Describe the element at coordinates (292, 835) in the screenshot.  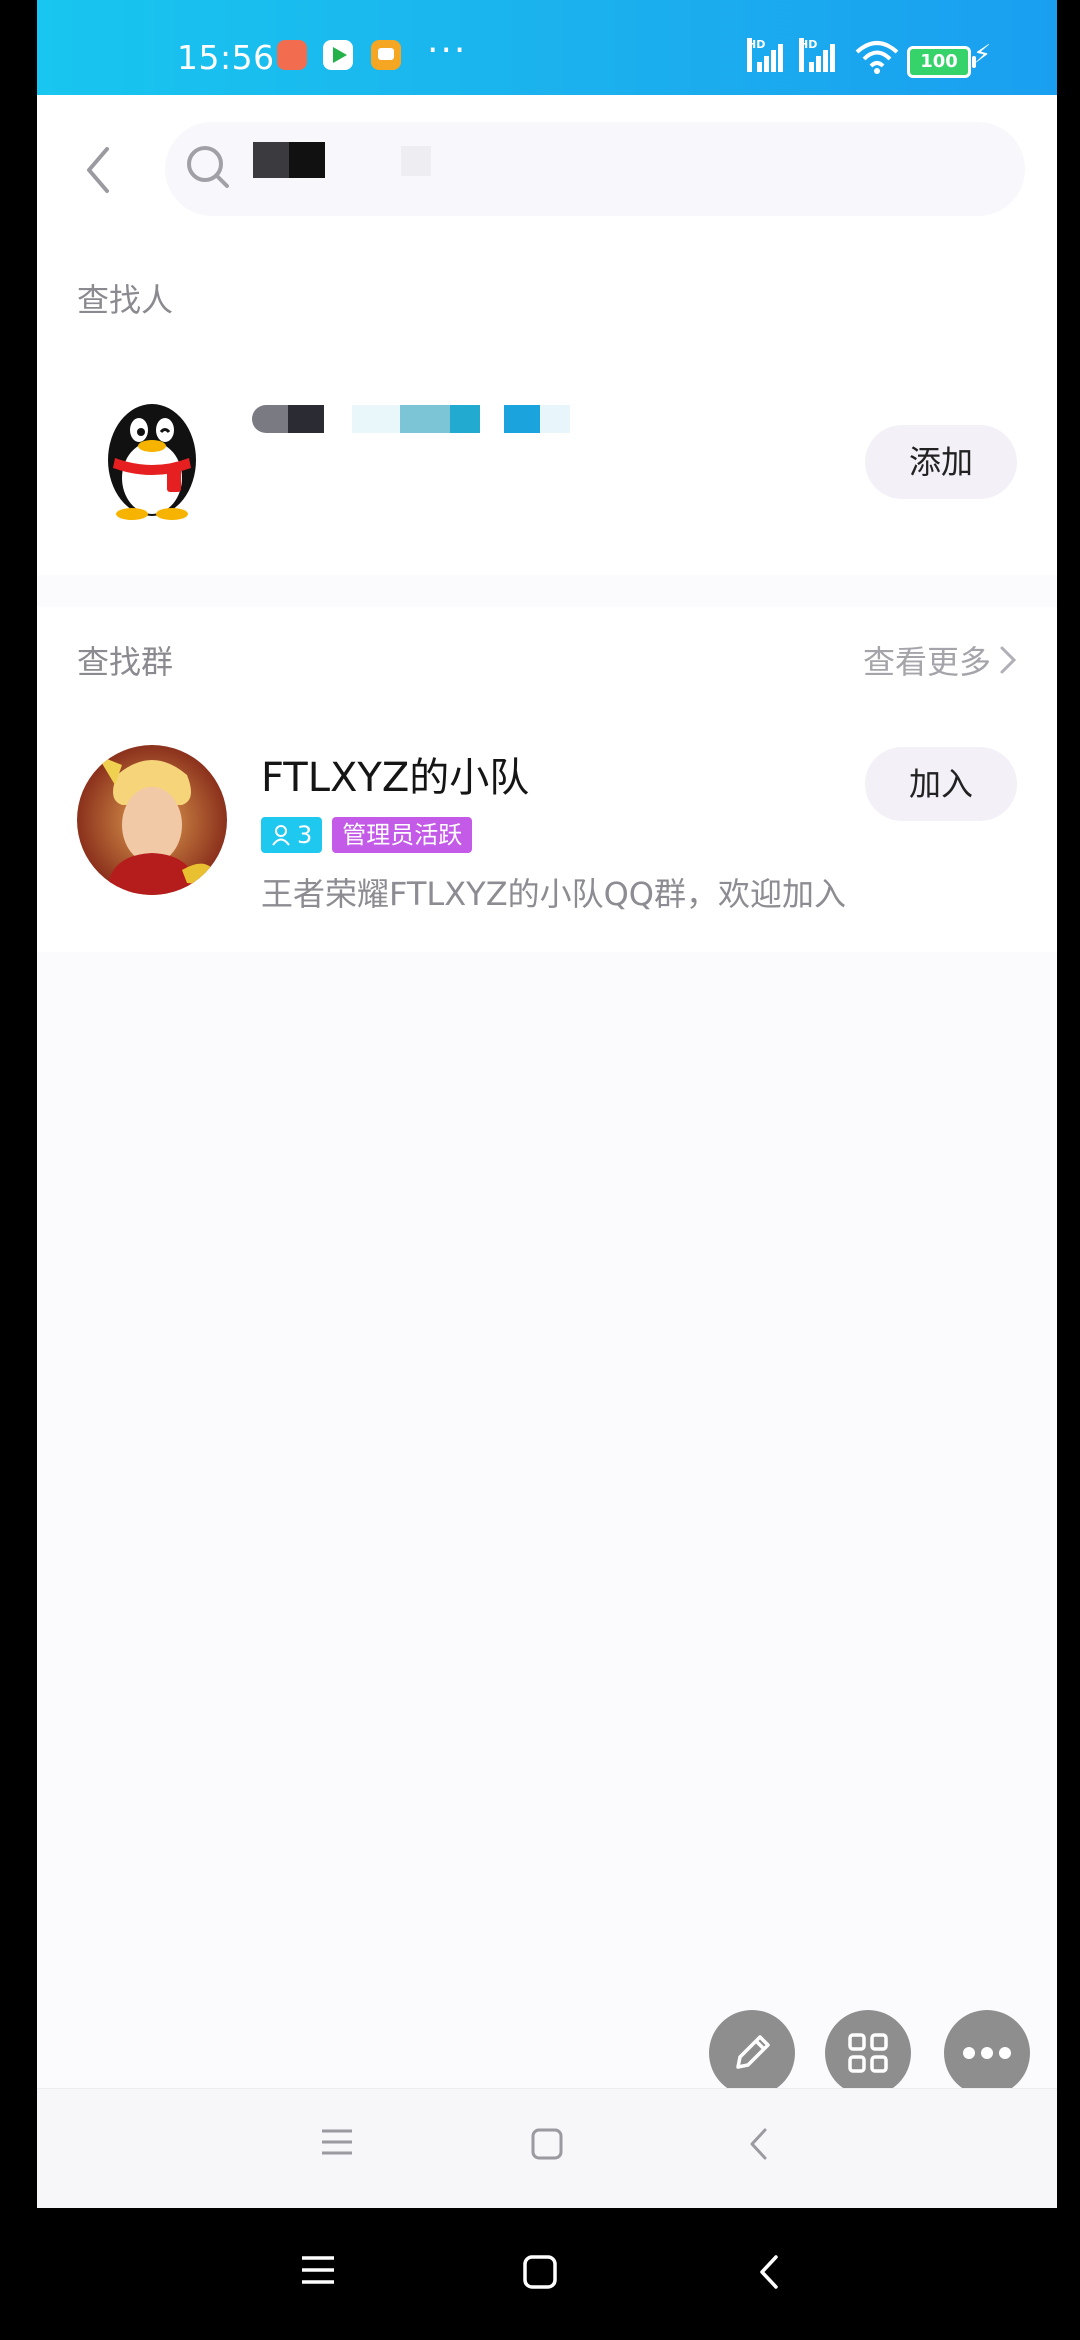
I see `member-count-badge: 3` at that location.